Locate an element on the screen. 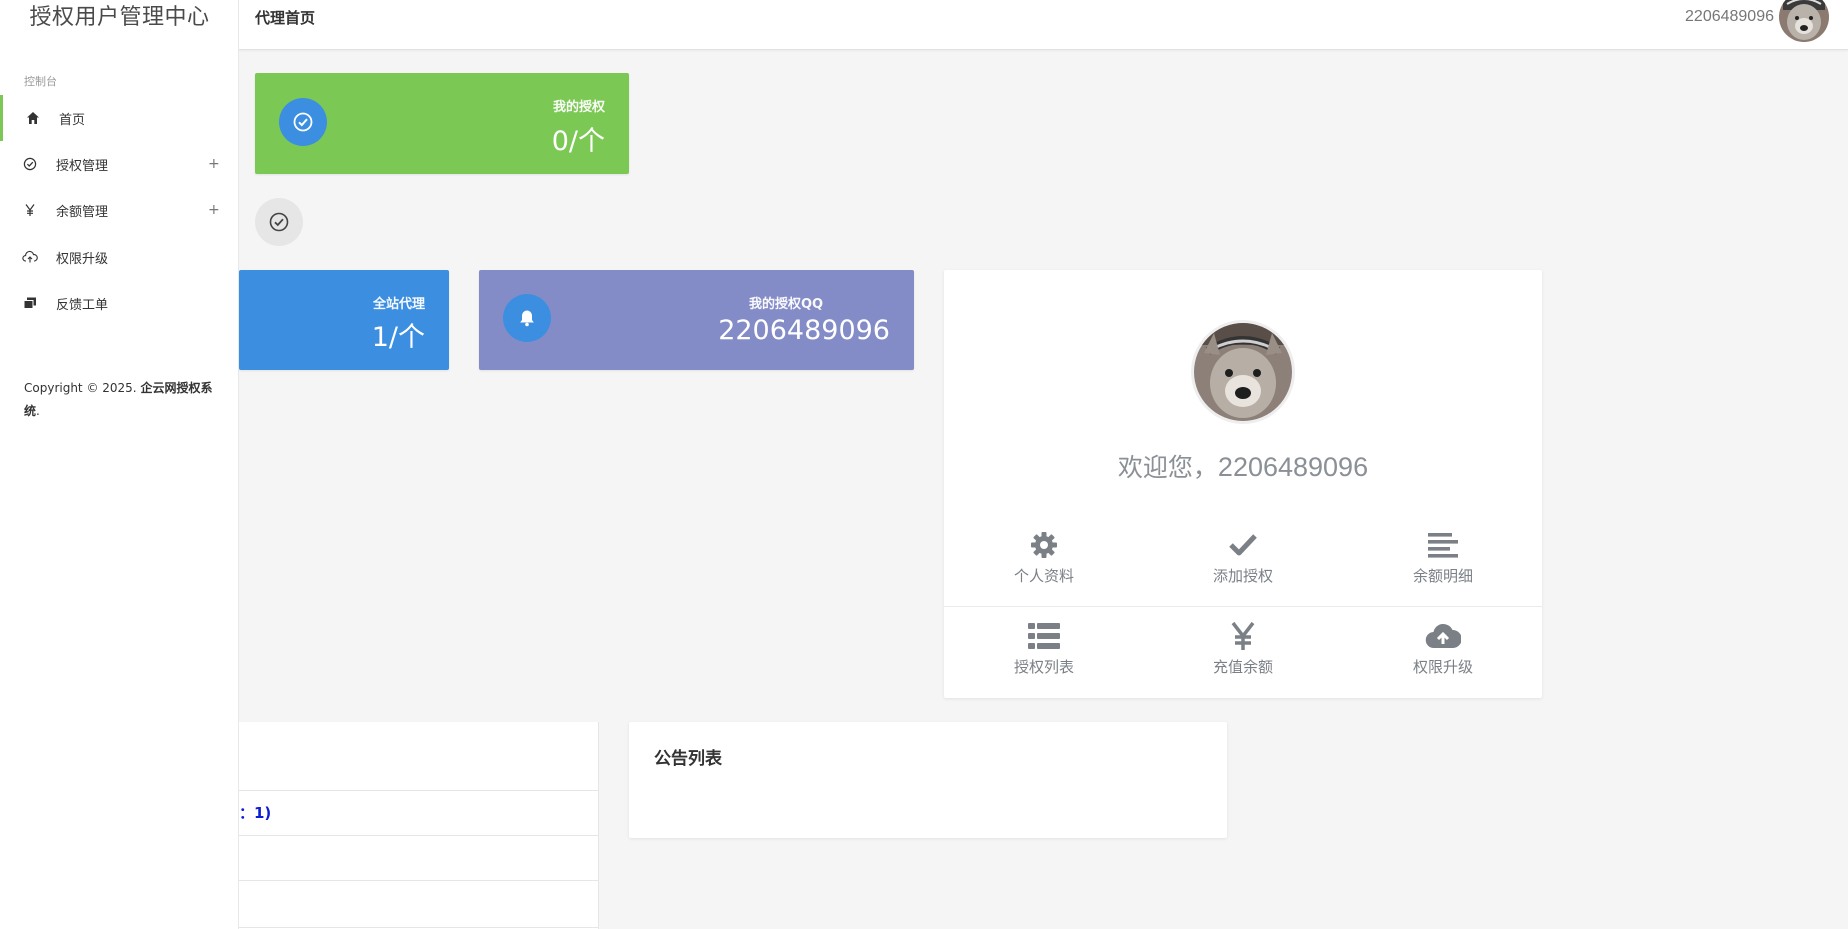 This screenshot has width=1848, height=929. card-my-qq: 我的授权QQ 2206489096 is located at coordinates (696, 320).